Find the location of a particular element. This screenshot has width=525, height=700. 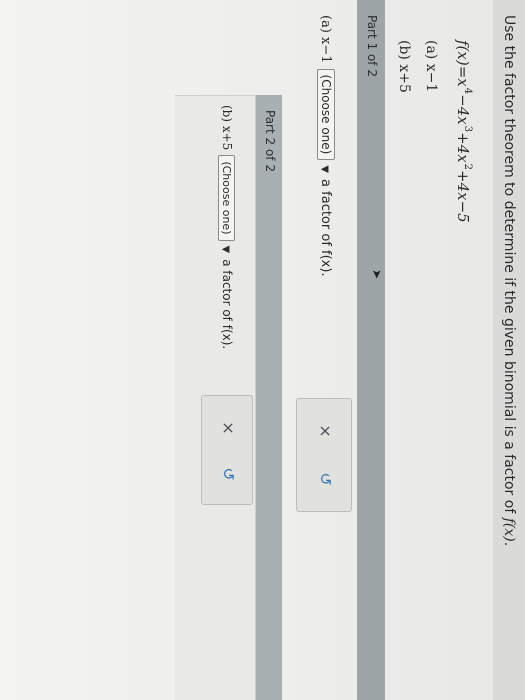

function-tail: +4x−5 is located at coordinates (463, 196).